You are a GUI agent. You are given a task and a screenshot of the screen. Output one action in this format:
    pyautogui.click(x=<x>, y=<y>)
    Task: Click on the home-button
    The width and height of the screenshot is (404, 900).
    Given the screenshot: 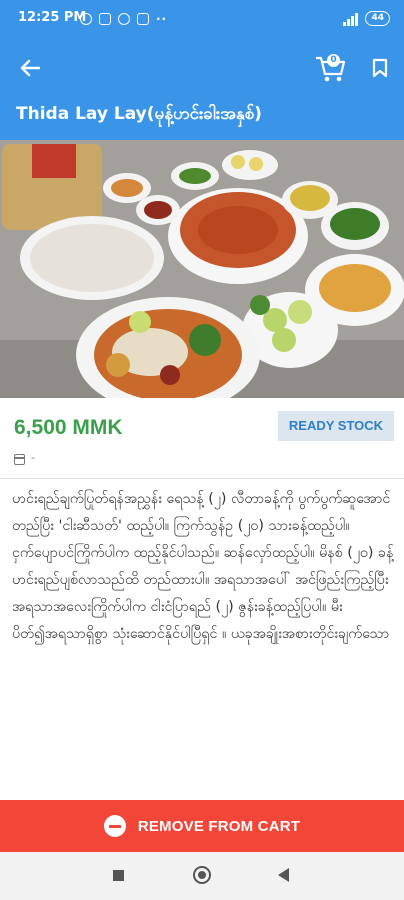 What is the action you would take?
    pyautogui.click(x=202, y=875)
    